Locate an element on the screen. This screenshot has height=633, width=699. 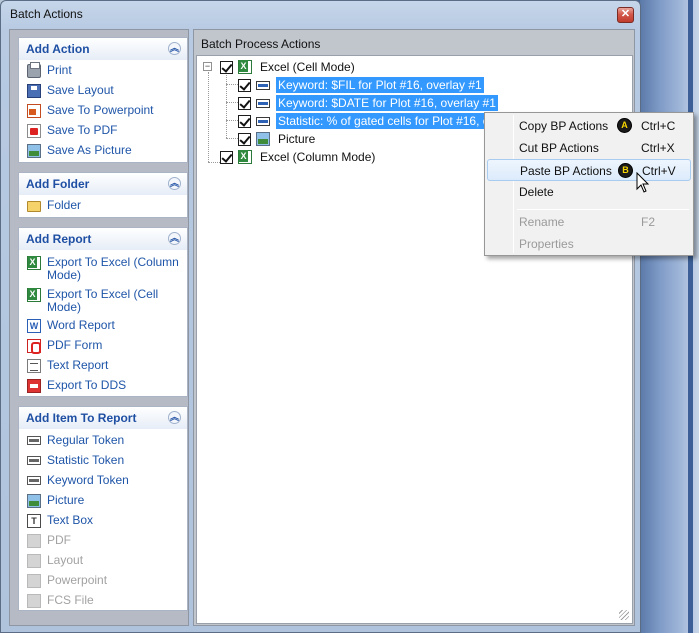
tree-node-label: Excel (Column Mode) is located at coordinates (318, 157).